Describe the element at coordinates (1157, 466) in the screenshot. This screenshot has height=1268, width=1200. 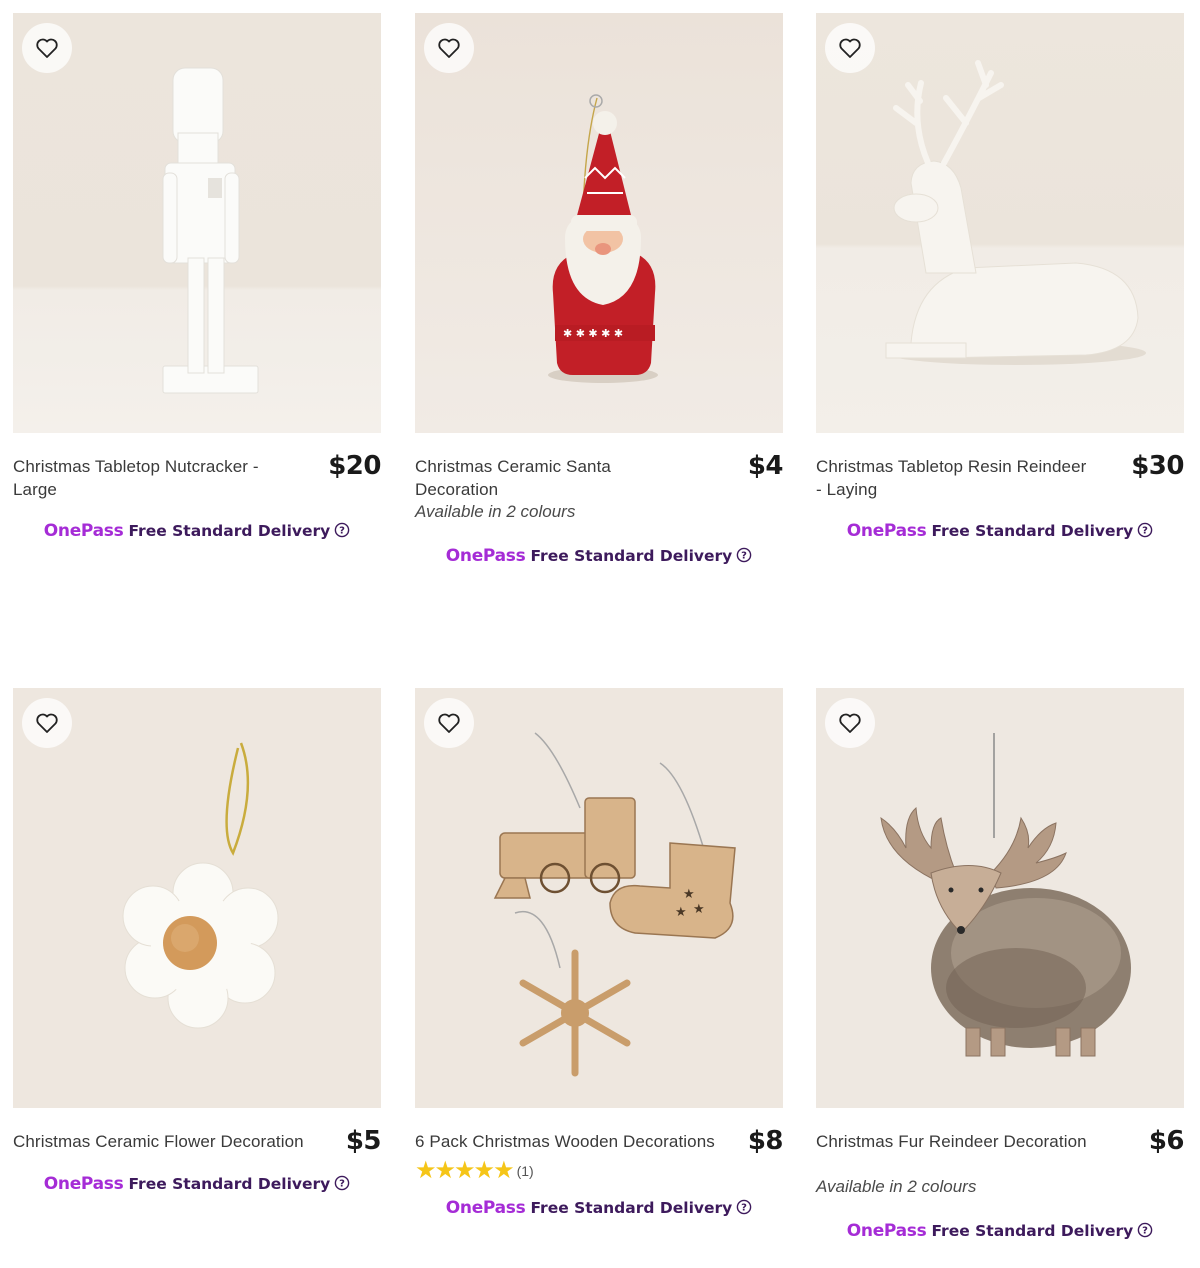
I see `product-price: $30` at that location.